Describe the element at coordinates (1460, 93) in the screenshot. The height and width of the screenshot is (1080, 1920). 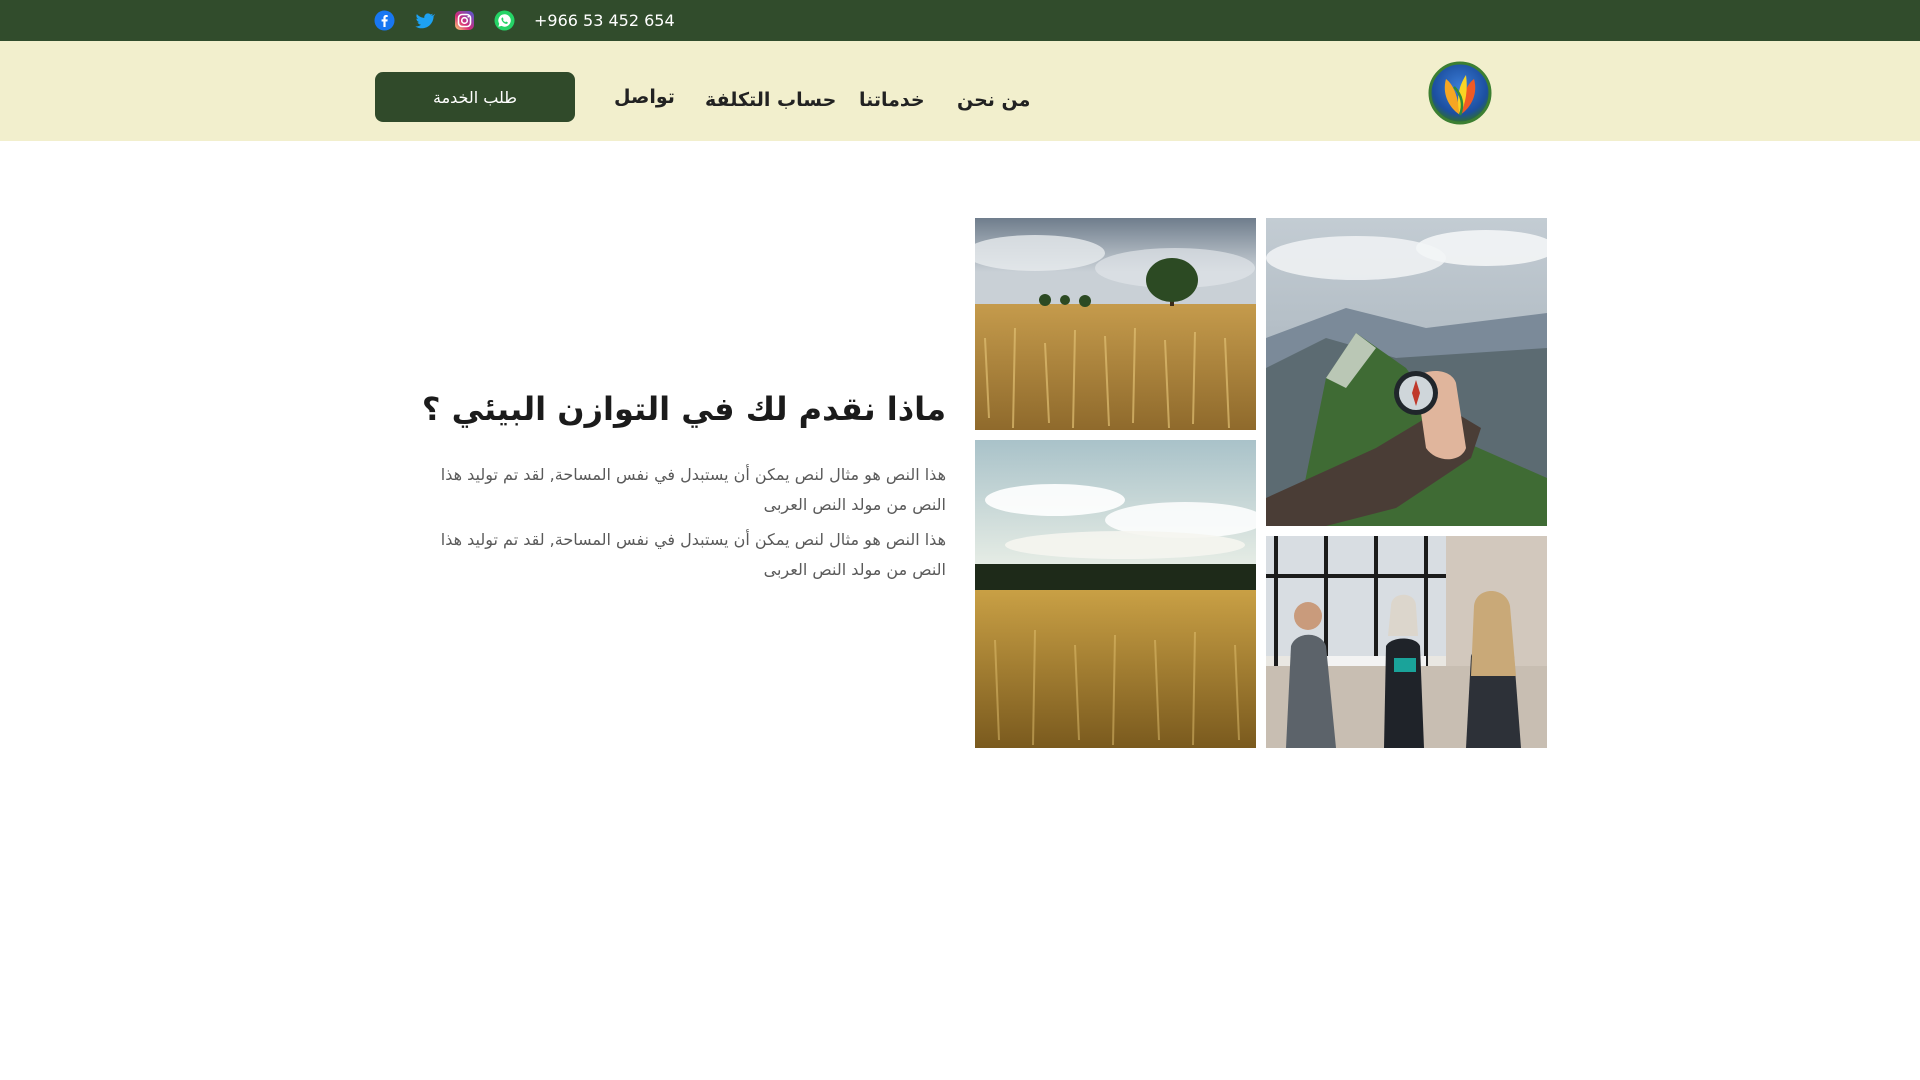
I see `leaf-logo-icon` at that location.